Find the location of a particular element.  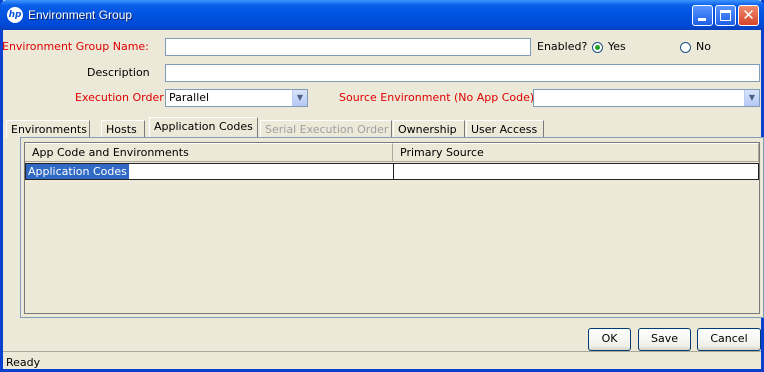

close-icon: ✕ is located at coordinates (748, 15).